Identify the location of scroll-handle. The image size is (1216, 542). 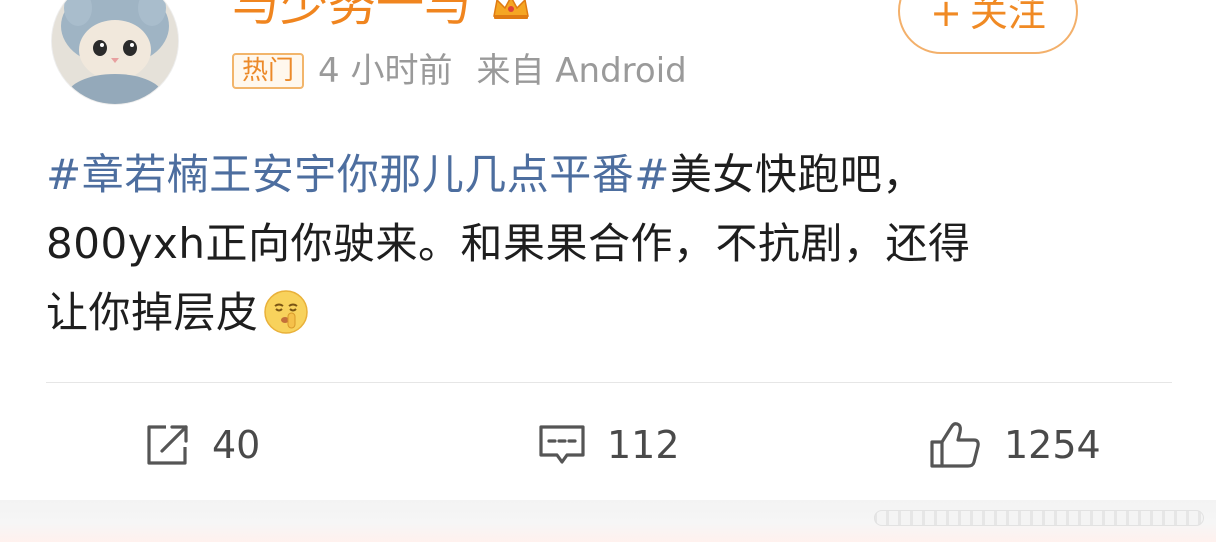
(1039, 518).